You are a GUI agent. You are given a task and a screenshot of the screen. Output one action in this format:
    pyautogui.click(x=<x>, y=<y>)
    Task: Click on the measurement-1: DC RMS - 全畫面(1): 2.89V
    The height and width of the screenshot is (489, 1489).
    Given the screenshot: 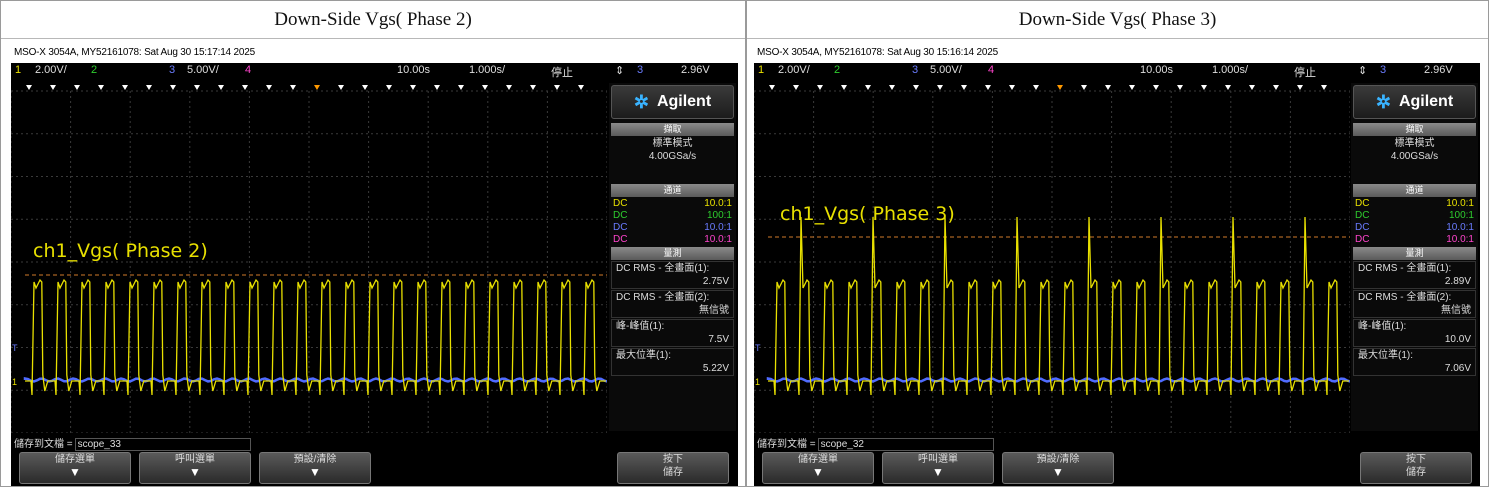 What is the action you would take?
    pyautogui.click(x=1414, y=275)
    